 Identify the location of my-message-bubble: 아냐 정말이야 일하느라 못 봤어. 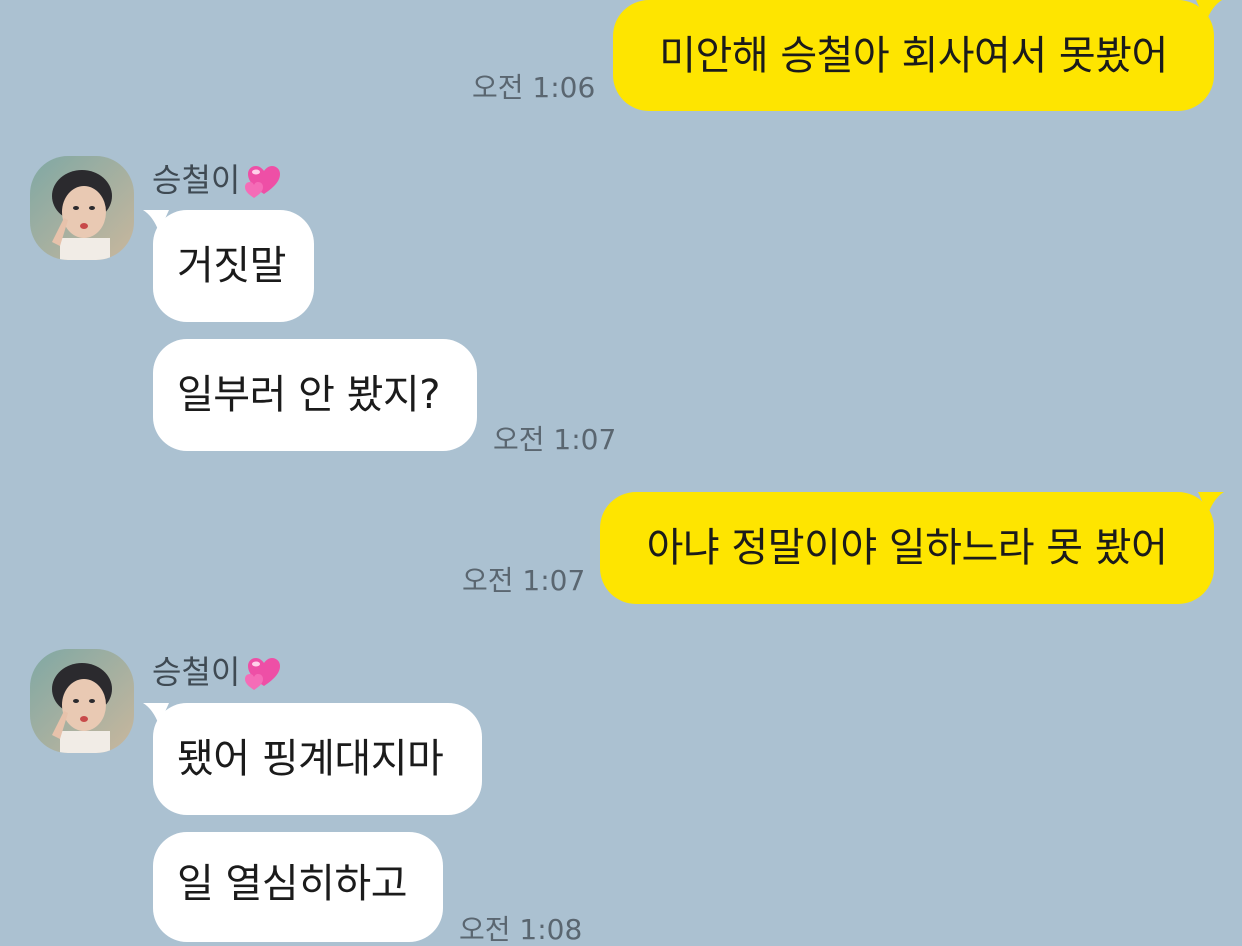
(907, 548).